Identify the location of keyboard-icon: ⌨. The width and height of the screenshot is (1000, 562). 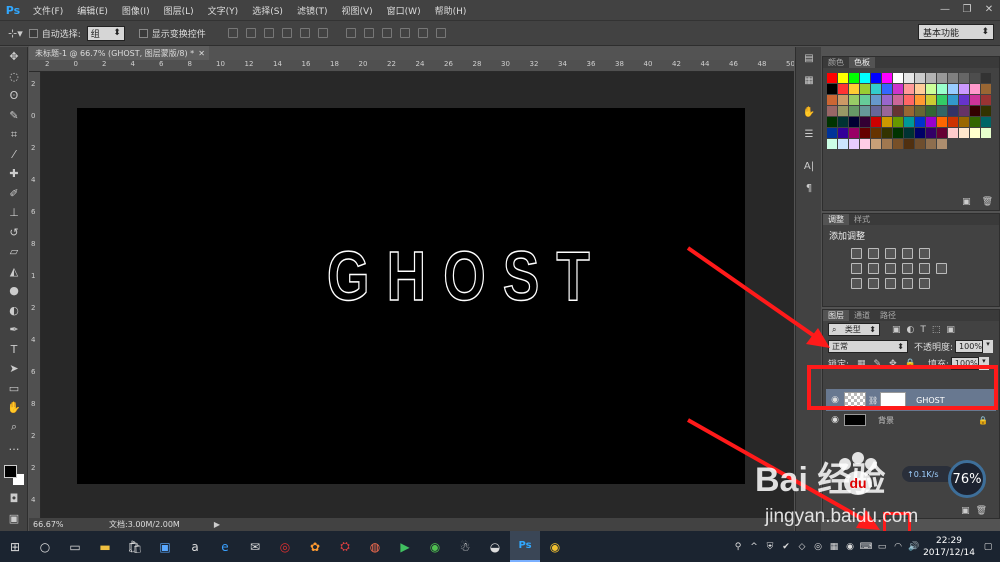
(866, 546).